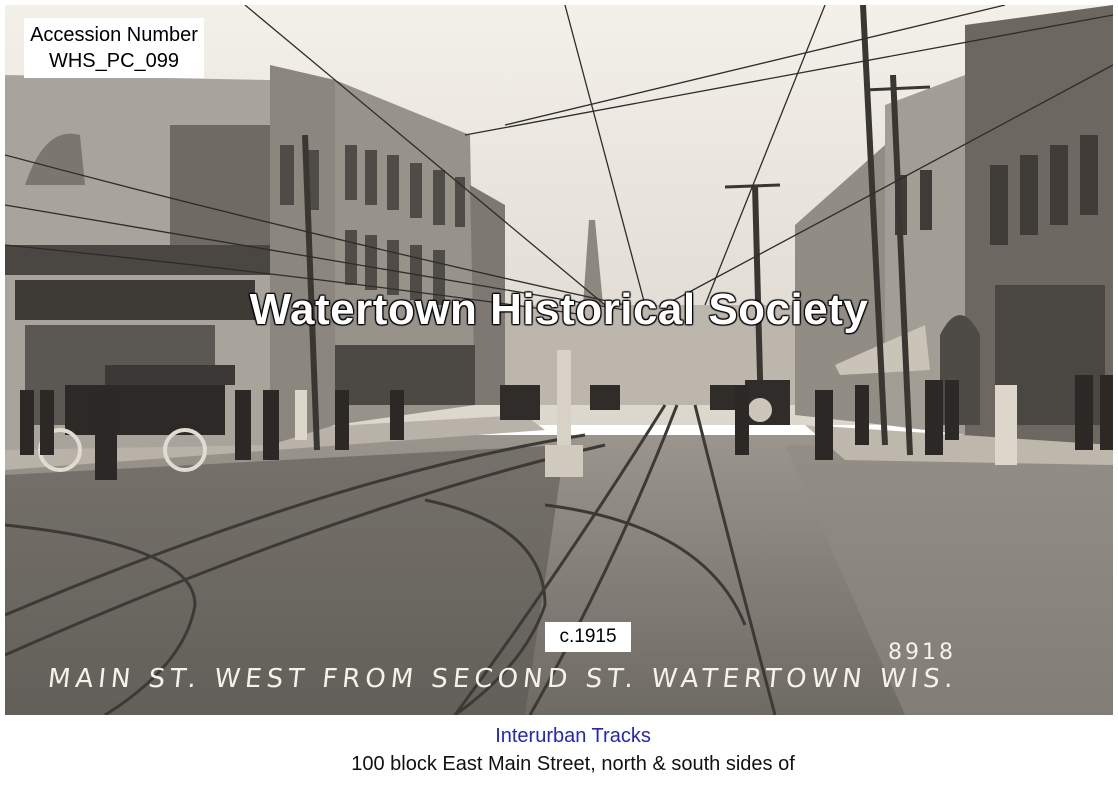 The image size is (1118, 809). Describe the element at coordinates (106, 435) in the screenshot. I see `pedestrian` at that location.